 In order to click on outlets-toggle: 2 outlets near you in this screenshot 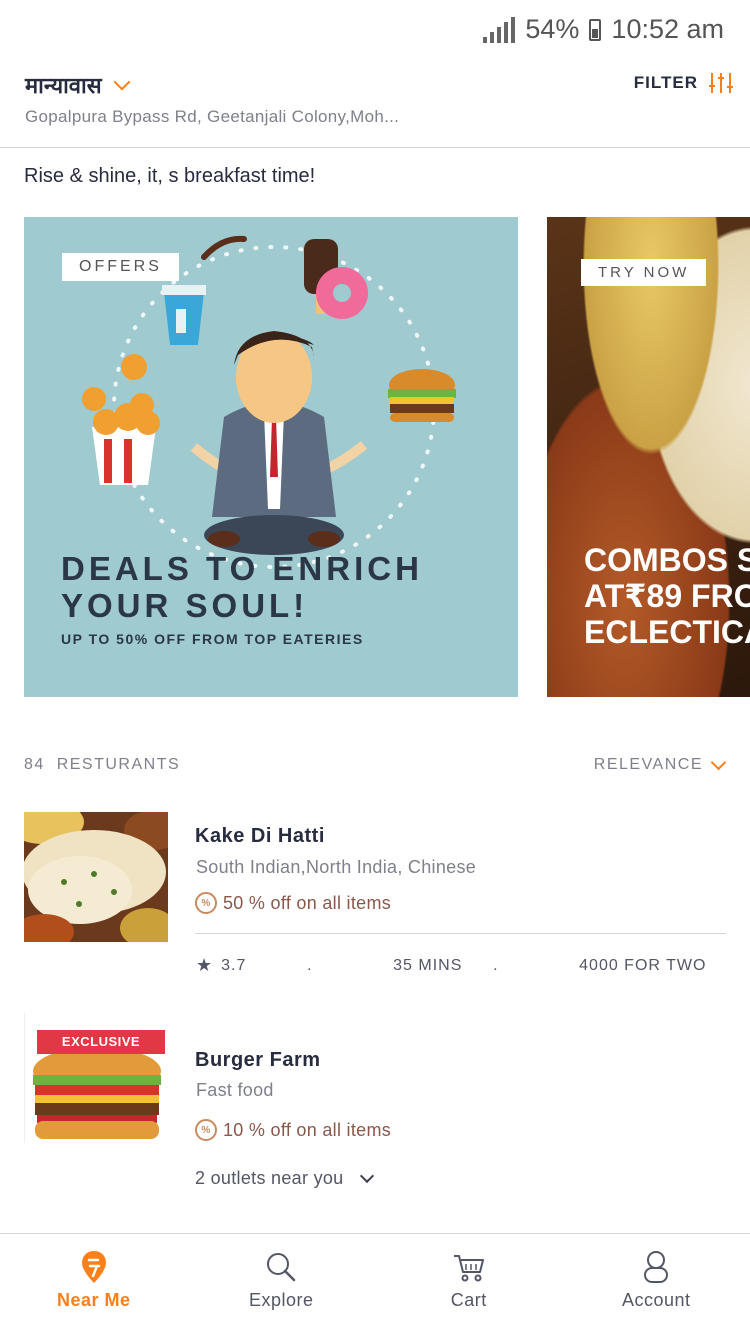, I will do `click(284, 1178)`.